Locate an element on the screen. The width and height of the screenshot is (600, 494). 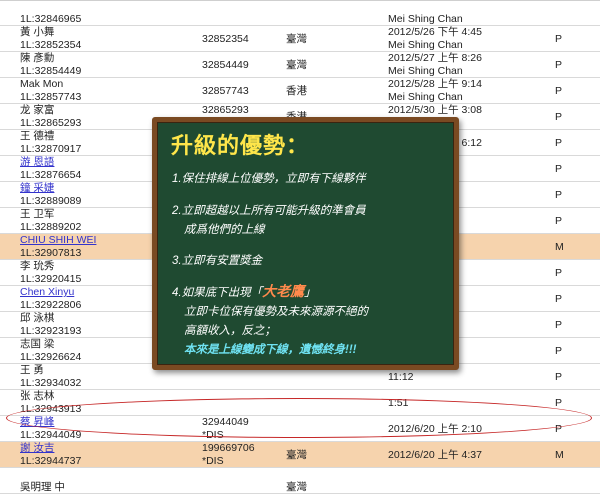
table-top-border is located at coordinates (300, 0).